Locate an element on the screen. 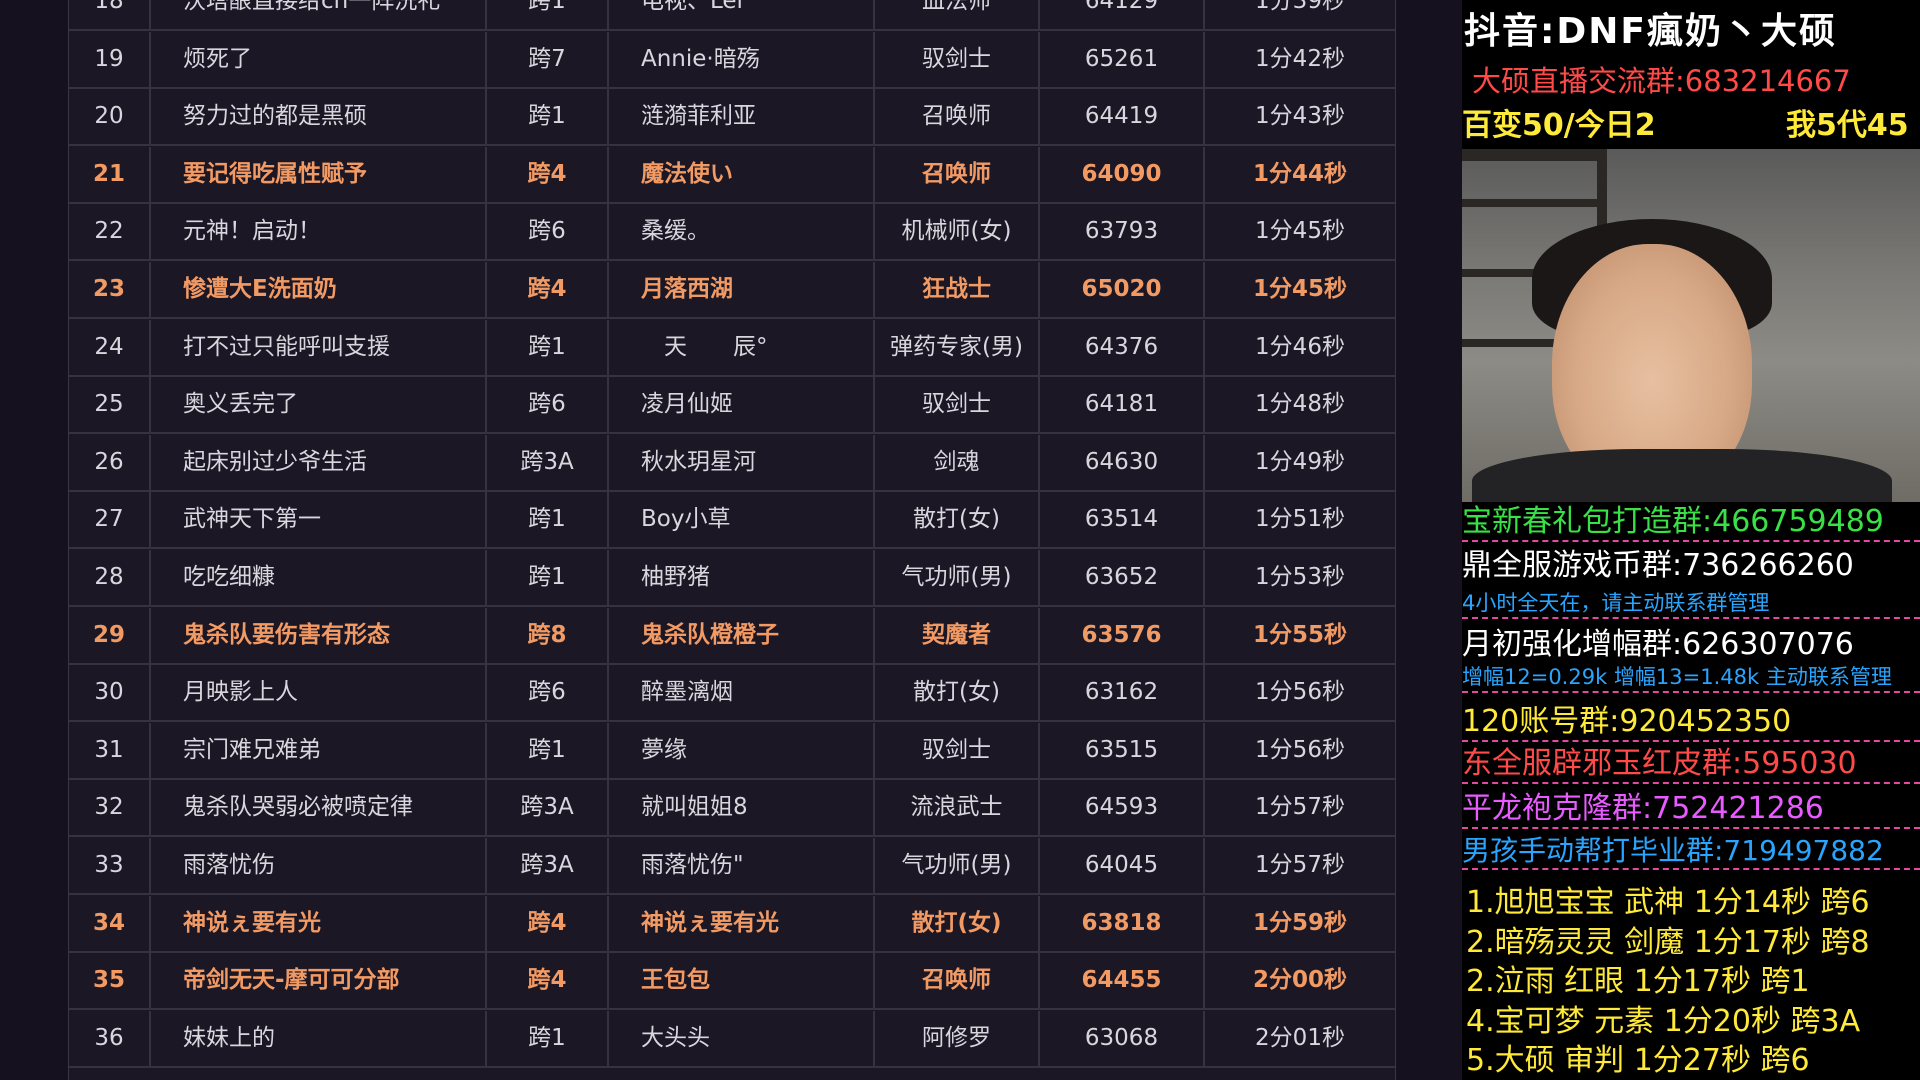 This screenshot has height=1080, width=1920. ad-line: 增幅12=0.29k 增幅13=1.48k 主动联系管理 is located at coordinates (1691, 678).